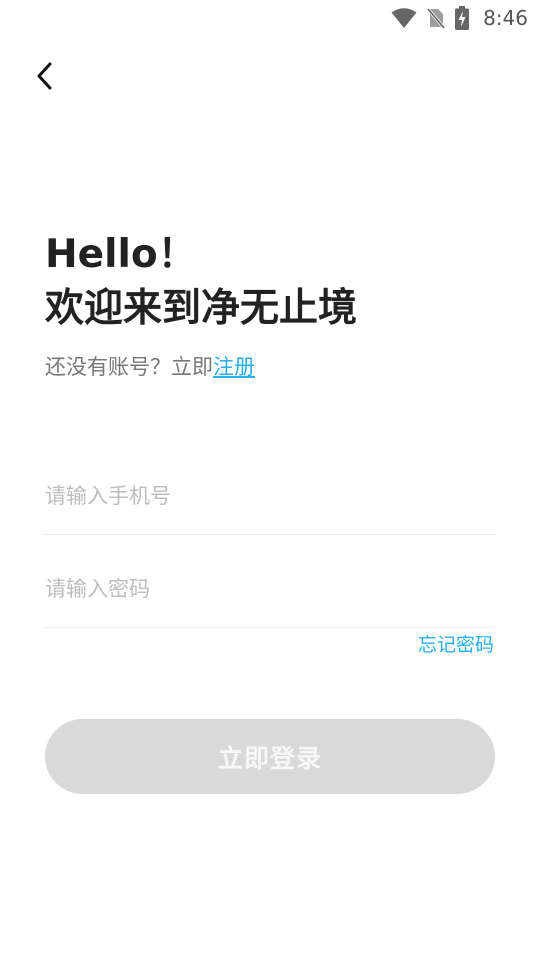 The image size is (540, 960). I want to click on battery-charging-icon, so click(462, 18).